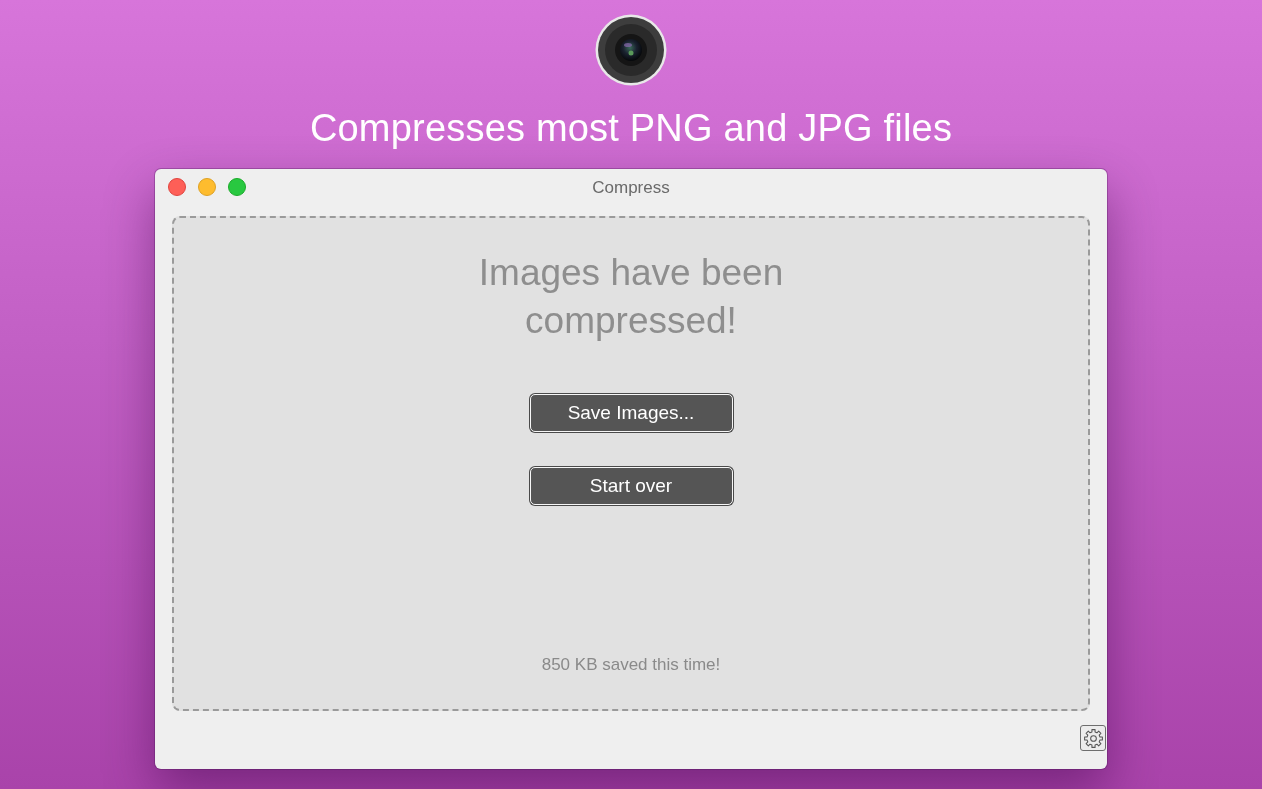  I want to click on settings-button, so click(1093, 738).